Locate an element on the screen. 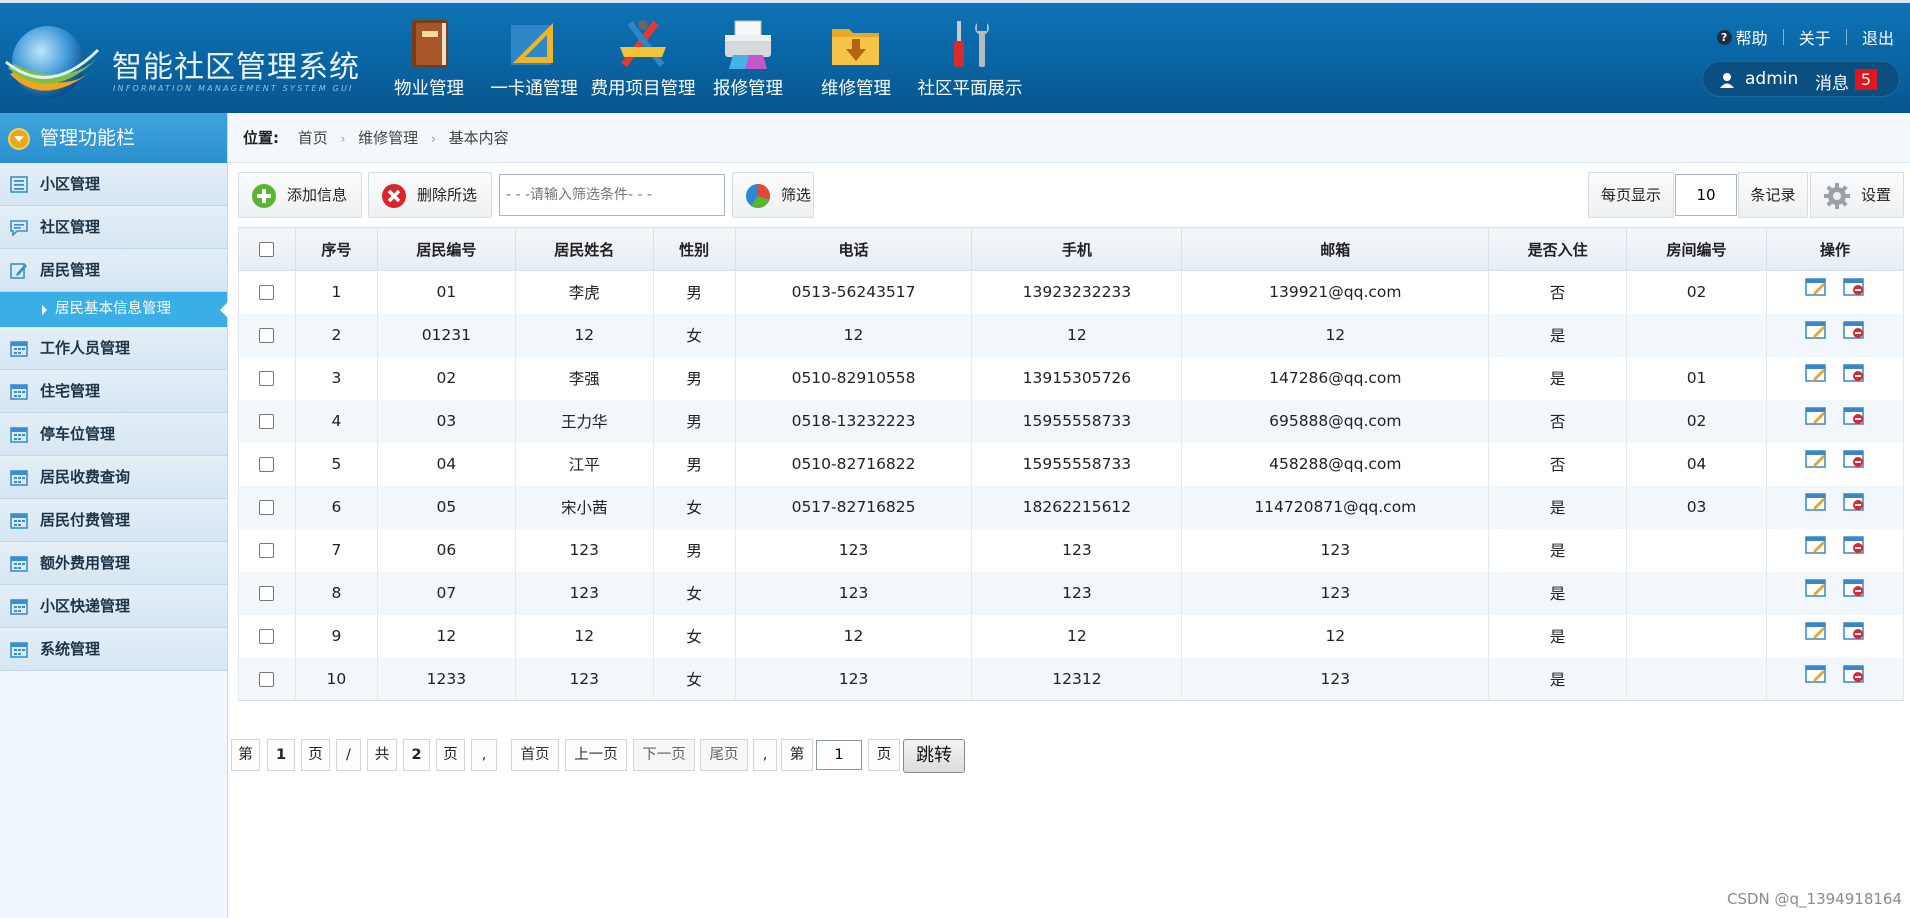  about-link: 关于 is located at coordinates (1815, 37).